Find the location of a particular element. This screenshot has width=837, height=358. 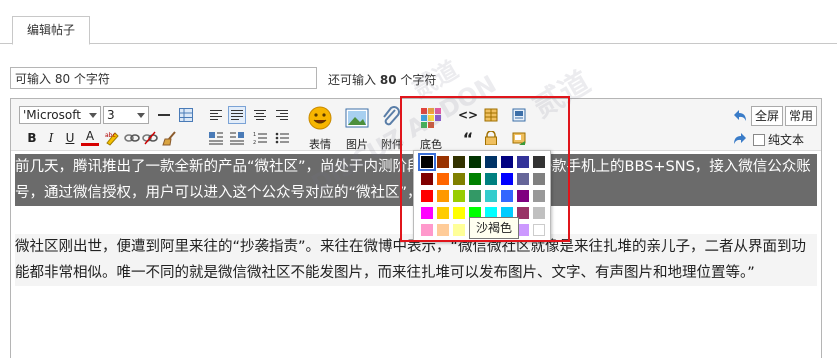

tab-edit-post: 编辑帖子 is located at coordinates (51, 30).